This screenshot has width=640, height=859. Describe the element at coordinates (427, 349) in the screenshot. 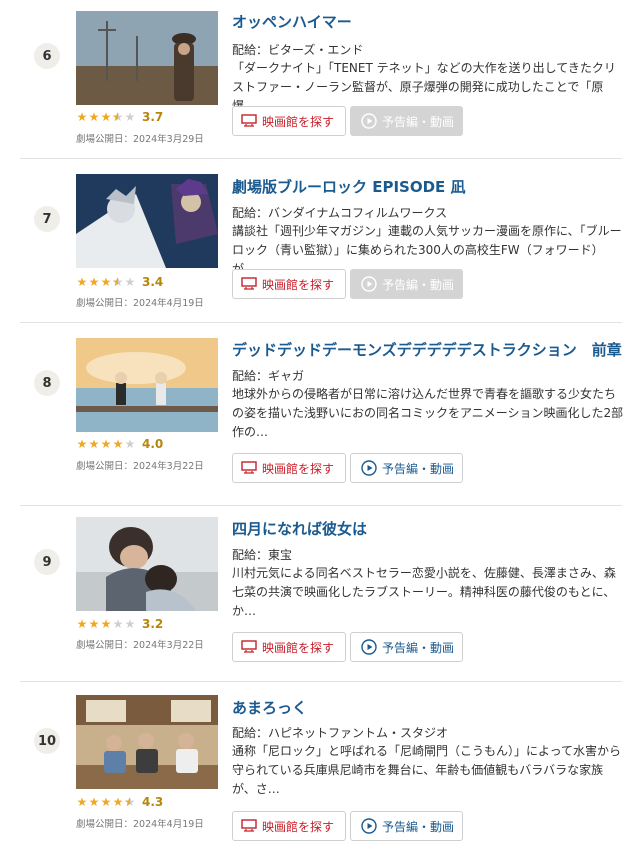

I see `movie-title-link: デッドデッドデーモンズデデデデデストラクション 前章` at that location.